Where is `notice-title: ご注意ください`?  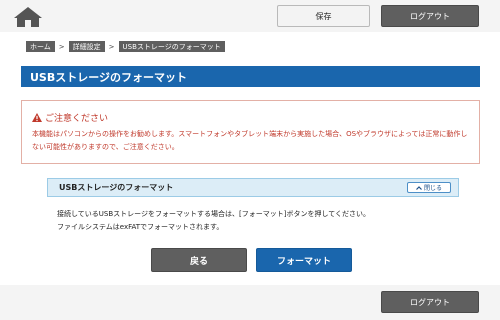
notice-title: ご注意ください is located at coordinates (77, 119).